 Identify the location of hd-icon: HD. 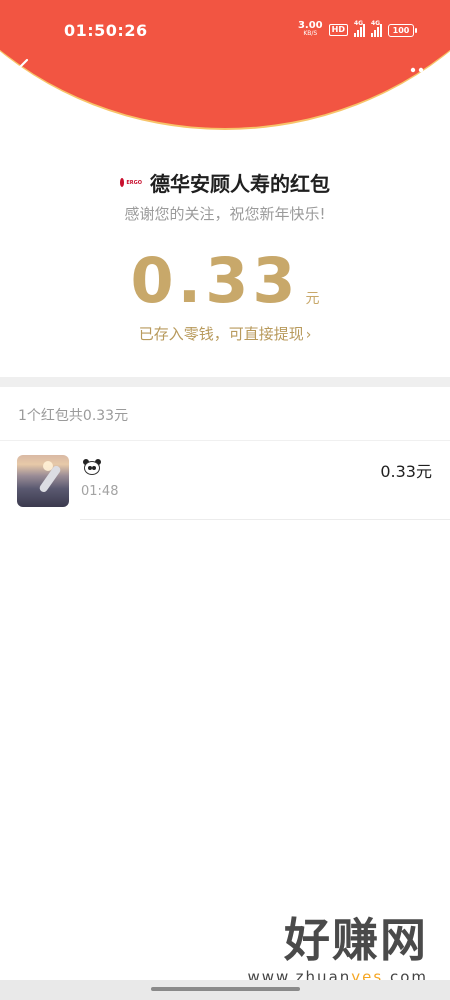
(338, 30).